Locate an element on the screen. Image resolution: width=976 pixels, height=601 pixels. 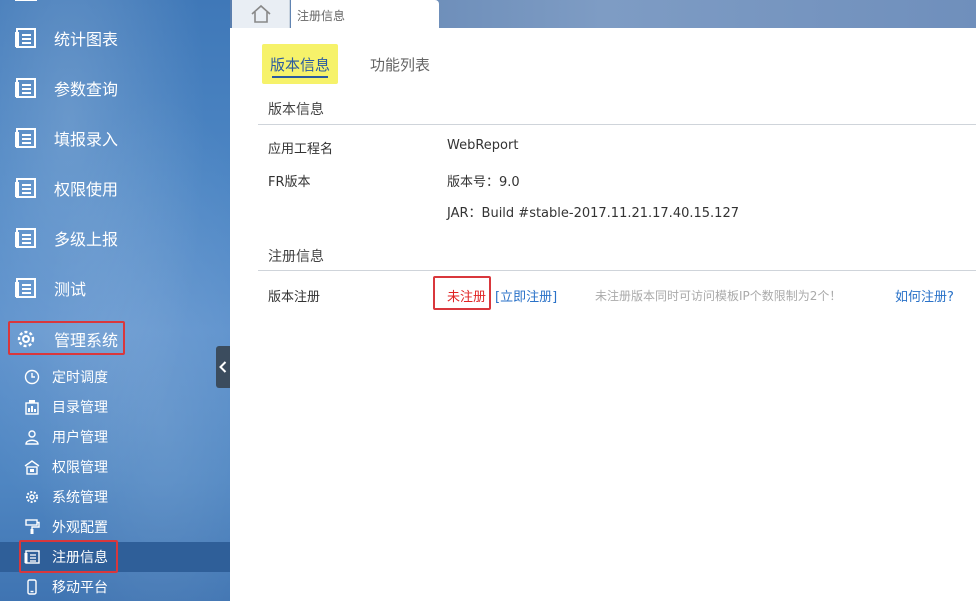
paint-roller-icon is located at coordinates (32, 526).